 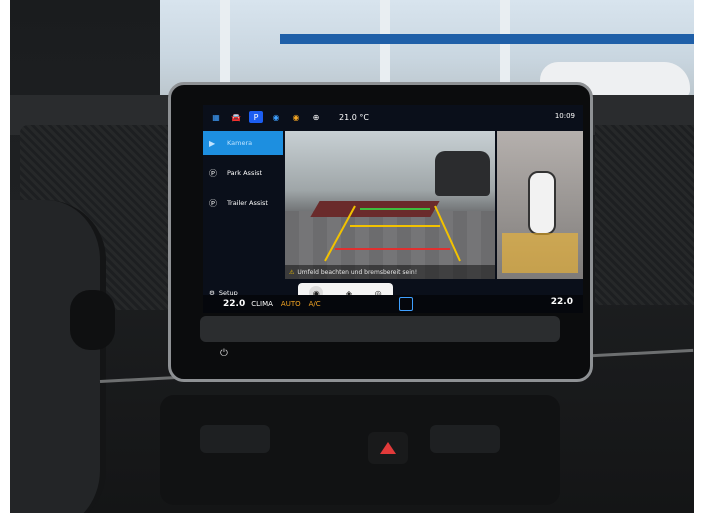 What do you see at coordinates (276, 117) in the screenshot?
I see `assist-icon: ◉` at bounding box center [276, 117].